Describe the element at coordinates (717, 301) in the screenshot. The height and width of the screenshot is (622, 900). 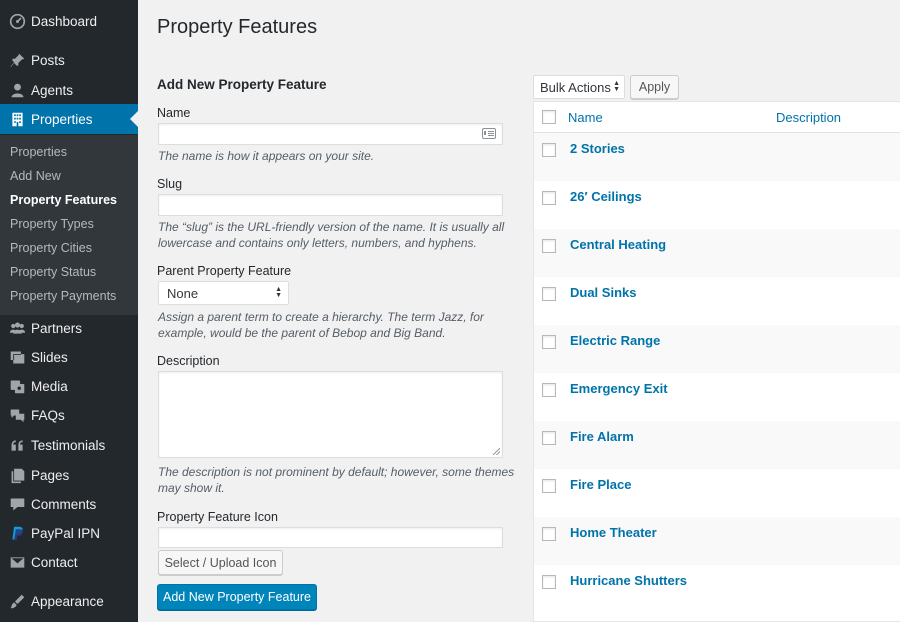
I see `table-row: Dual Sinks` at that location.